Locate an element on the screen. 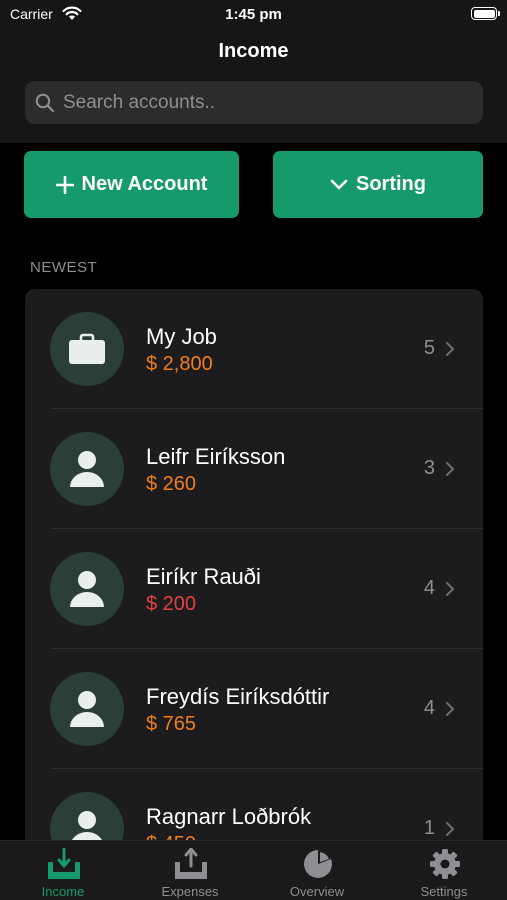  account-name: Leifr Eiríksson is located at coordinates (216, 456).